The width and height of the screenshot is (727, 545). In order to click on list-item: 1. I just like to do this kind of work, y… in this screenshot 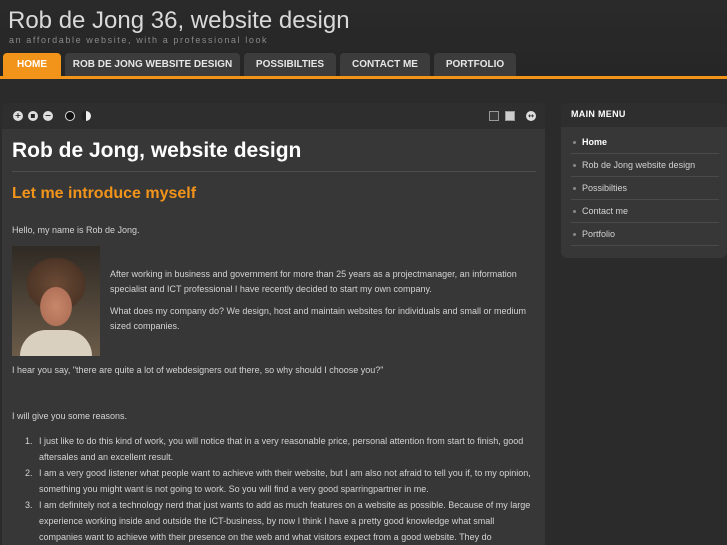, I will do `click(274, 449)`.